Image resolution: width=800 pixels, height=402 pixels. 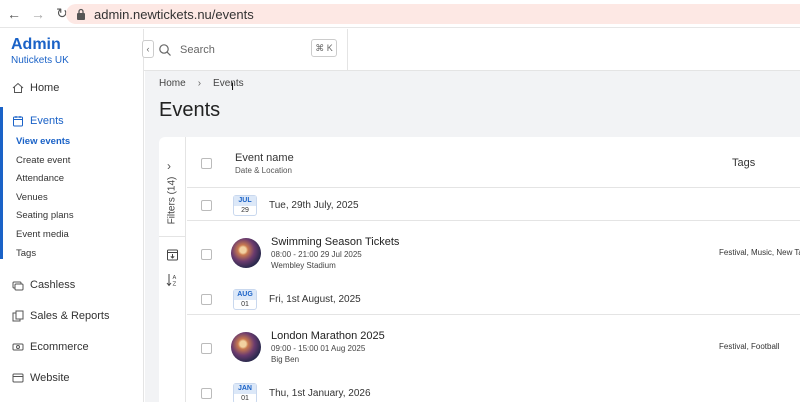 I want to click on sidebar-subitem-event-media: Event media, so click(x=42, y=234).